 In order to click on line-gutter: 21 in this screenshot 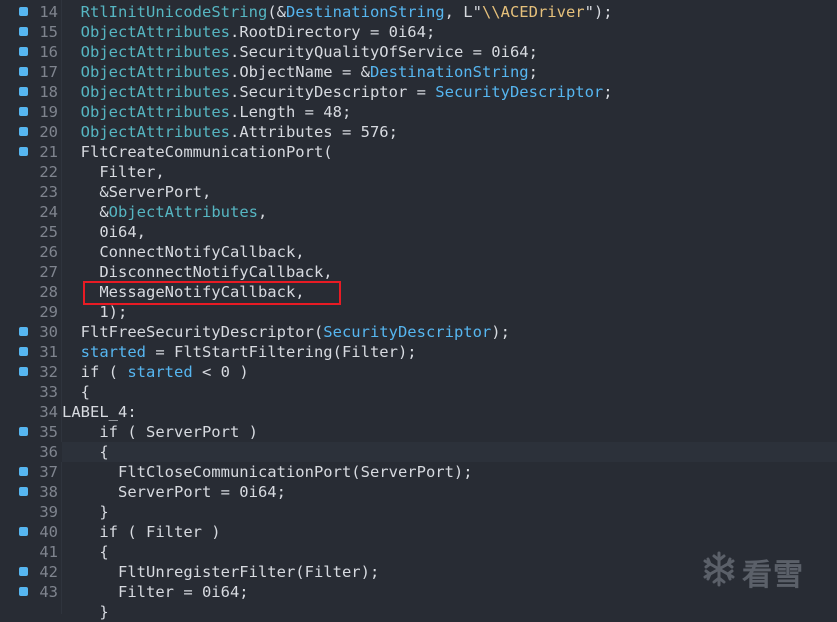, I will do `click(31, 152)`.